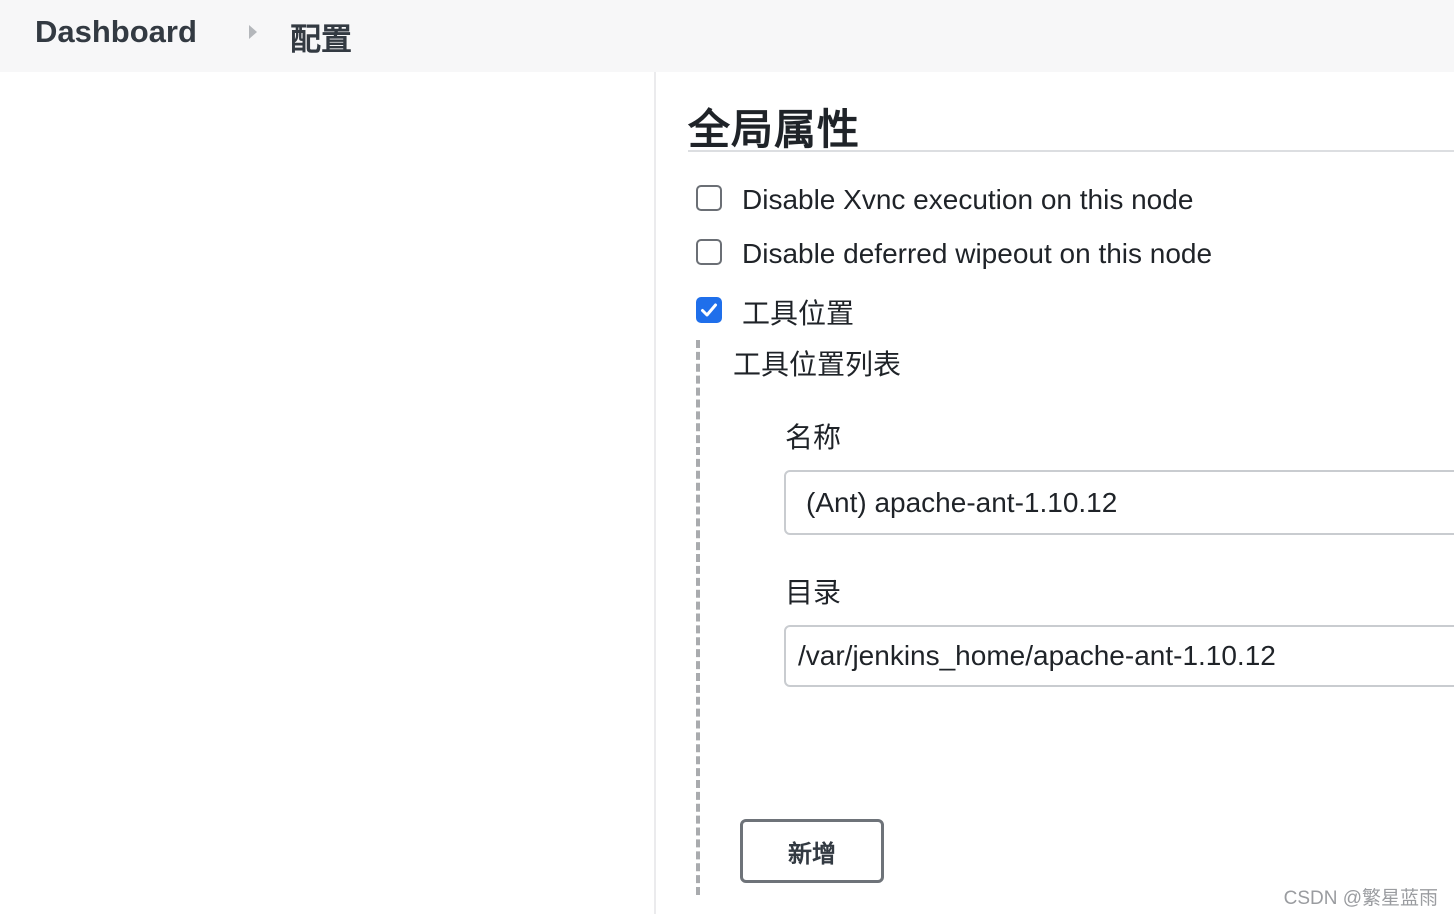  I want to click on tool-locations-checkbox, so click(709, 310).